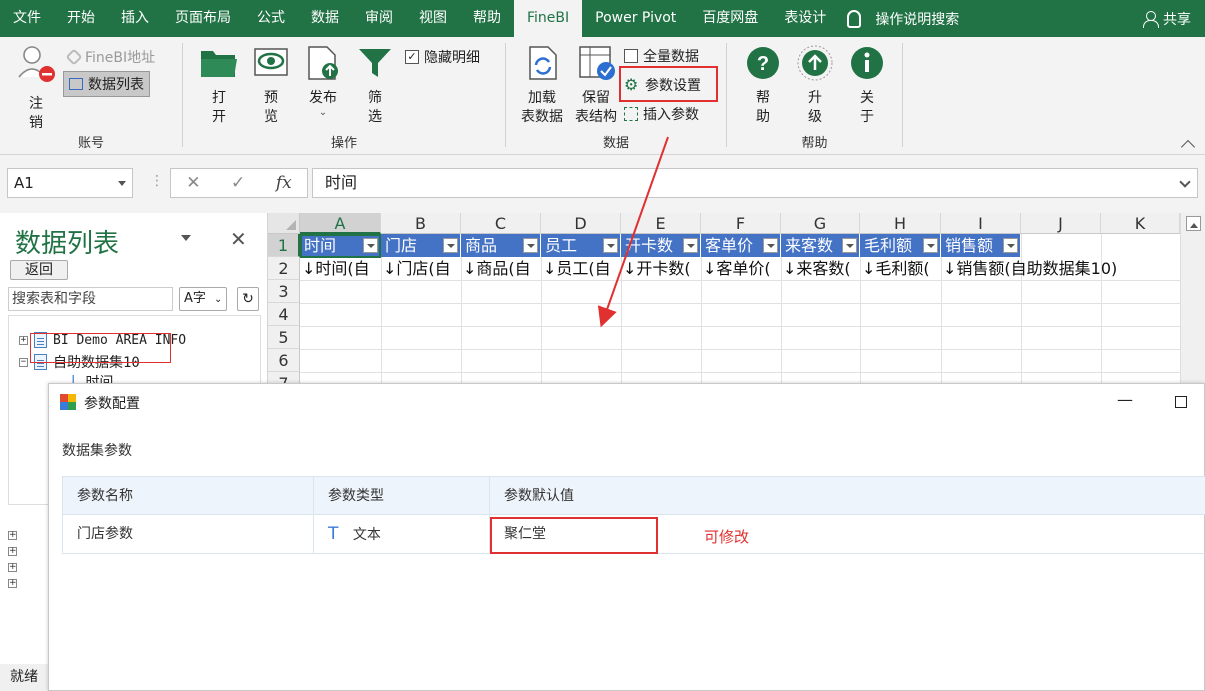 The height and width of the screenshot is (691, 1205). I want to click on load-table-data-button: 加载 表数据, so click(542, 86).